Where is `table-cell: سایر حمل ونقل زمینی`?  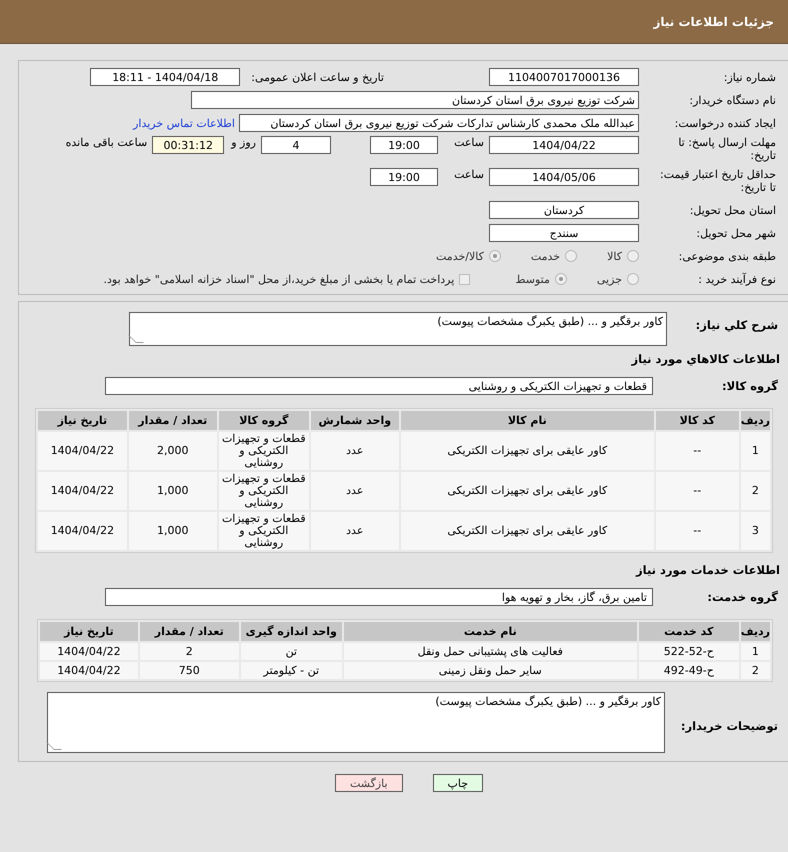 table-cell: سایر حمل ونقل زمینی is located at coordinates (490, 670).